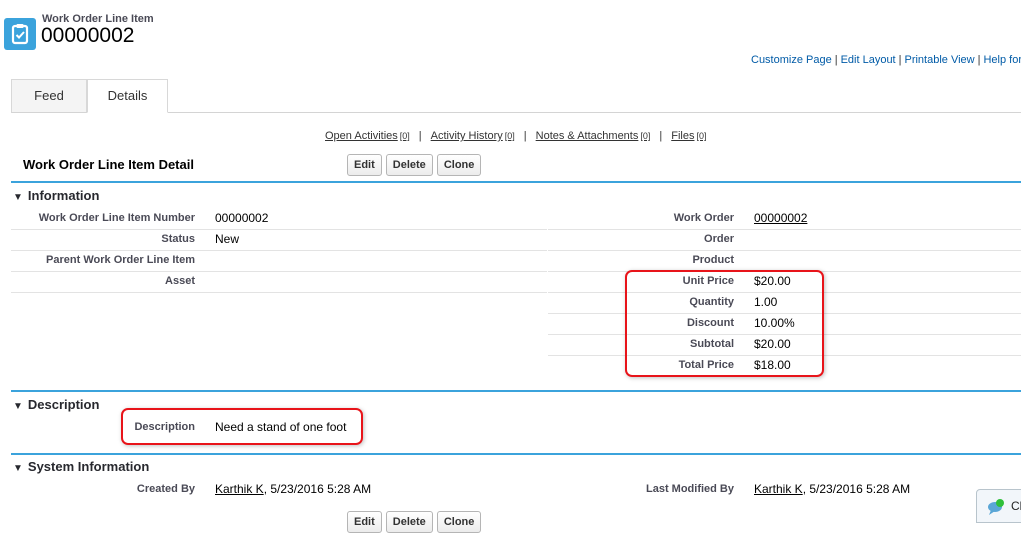 The height and width of the screenshot is (533, 1021). Describe the element at coordinates (856, 489) in the screenshot. I see `modified-date: , 5/23/2016 5:28 AM` at that location.